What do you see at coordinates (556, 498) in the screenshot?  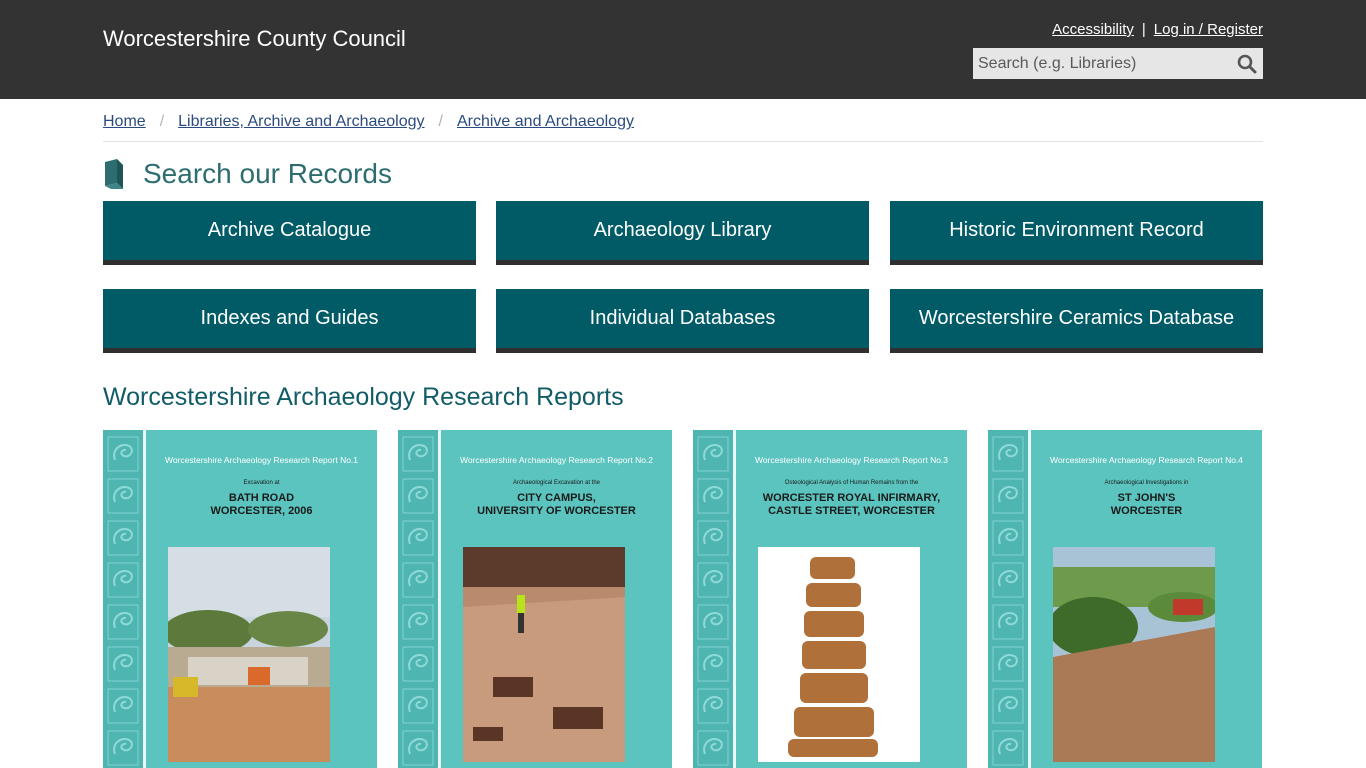 I see `cover-title-line: CITY CAMPUS,` at bounding box center [556, 498].